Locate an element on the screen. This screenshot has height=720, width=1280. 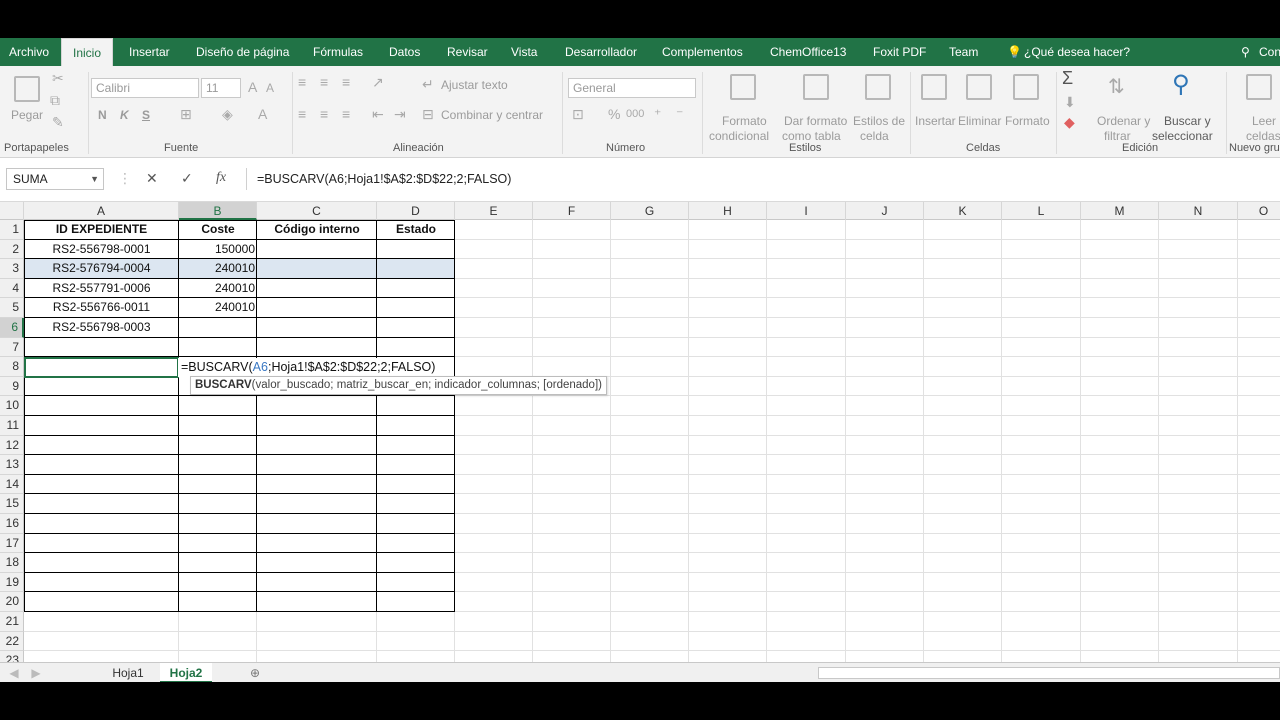
id-cell: RS2-556798-0001 is located at coordinates (101, 250).